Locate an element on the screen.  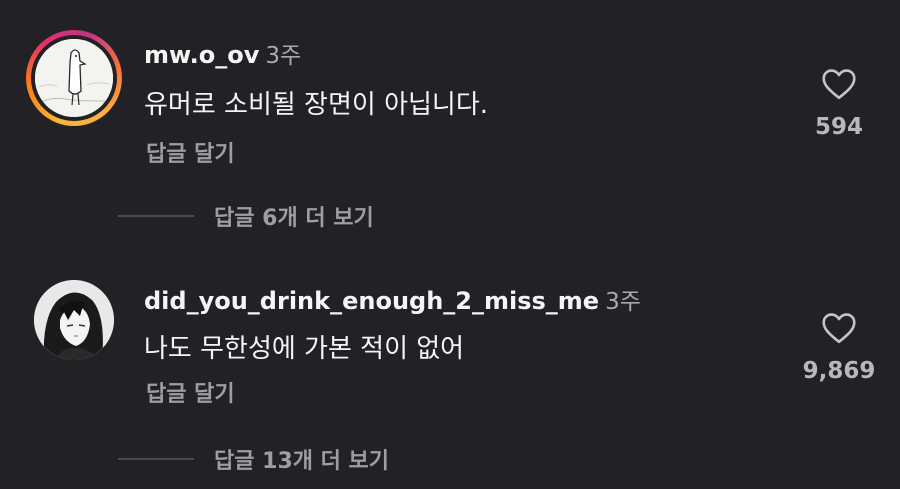
username: did_you_drink_enough_2_miss_me 3주 is located at coordinates (392, 299).